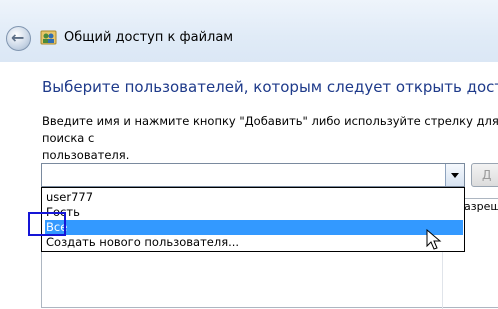 This screenshot has width=498, height=309. What do you see at coordinates (254, 212) in the screenshot?
I see `dropdown-item-guest: Гость` at bounding box center [254, 212].